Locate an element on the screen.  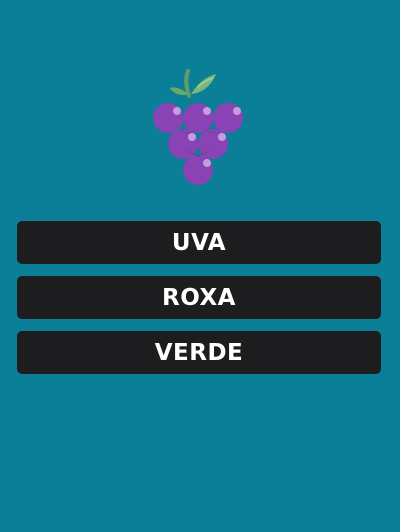
grape-icon is located at coordinates (198, 128).